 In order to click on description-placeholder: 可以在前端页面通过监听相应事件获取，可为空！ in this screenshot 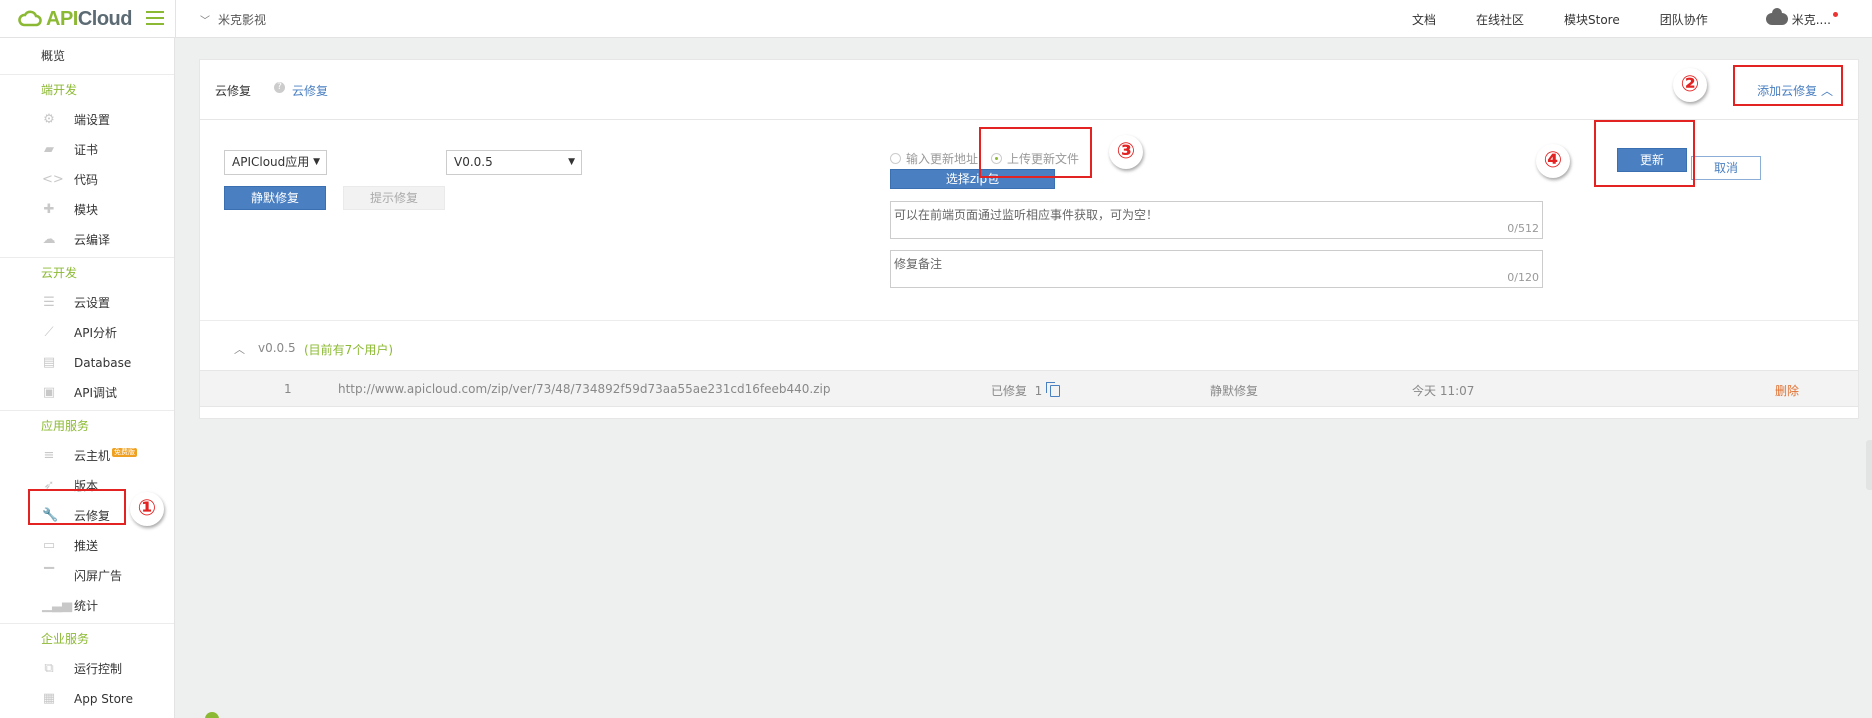, I will do `click(1026, 215)`.